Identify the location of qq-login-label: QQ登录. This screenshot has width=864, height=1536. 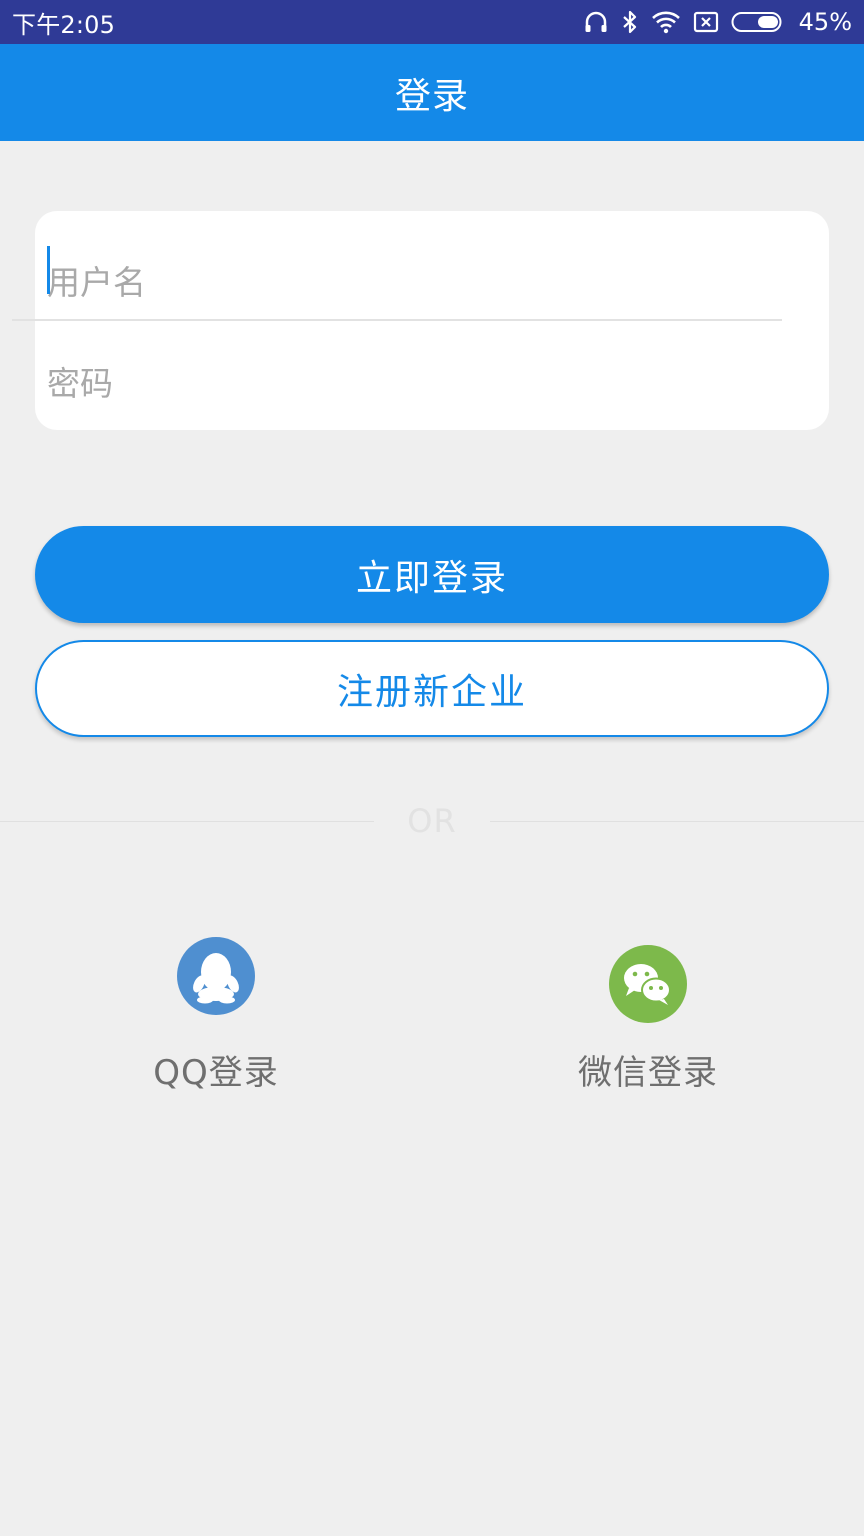
(216, 1073).